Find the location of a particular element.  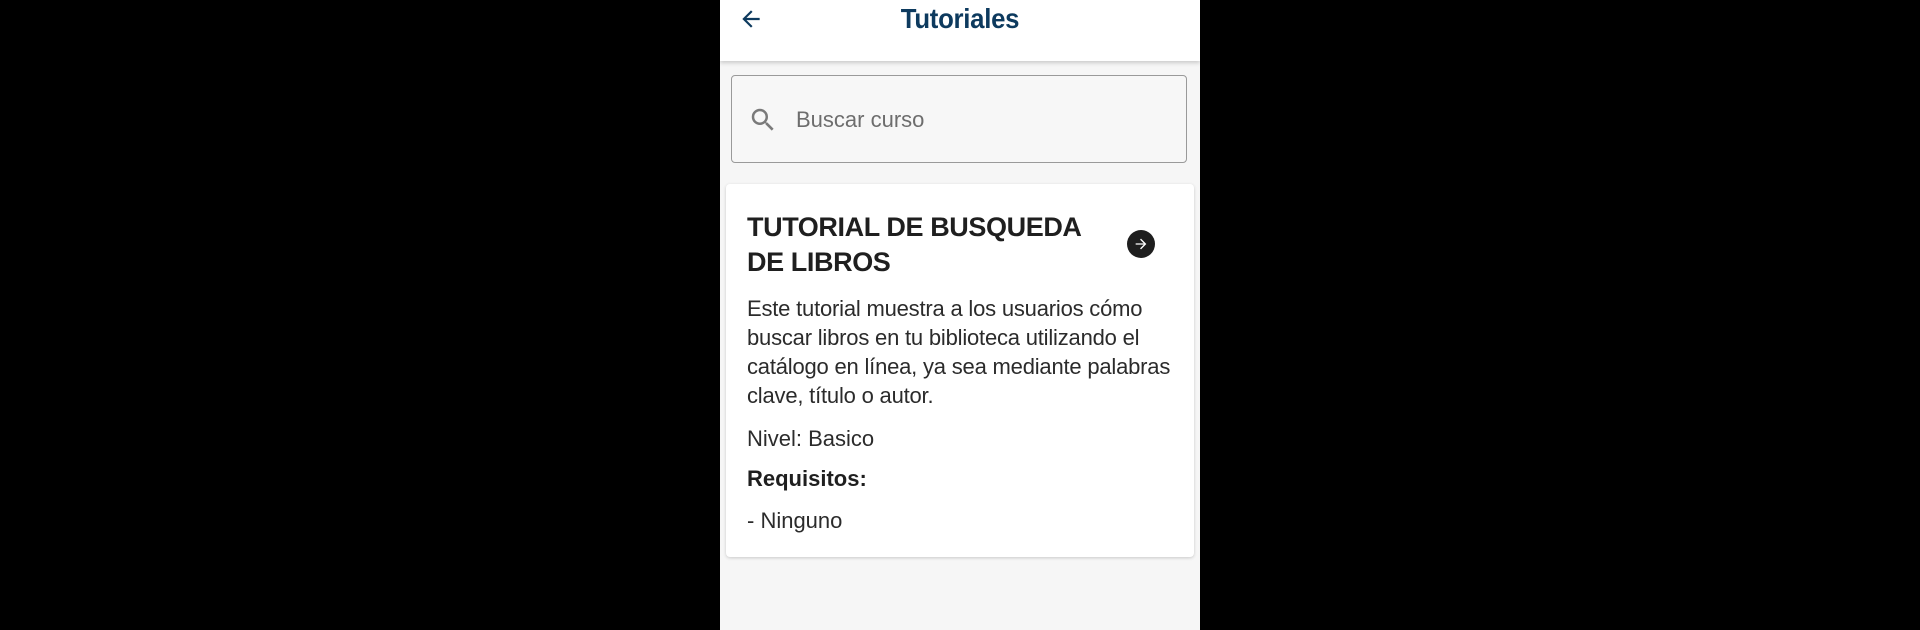

search-icon is located at coordinates (762, 119).